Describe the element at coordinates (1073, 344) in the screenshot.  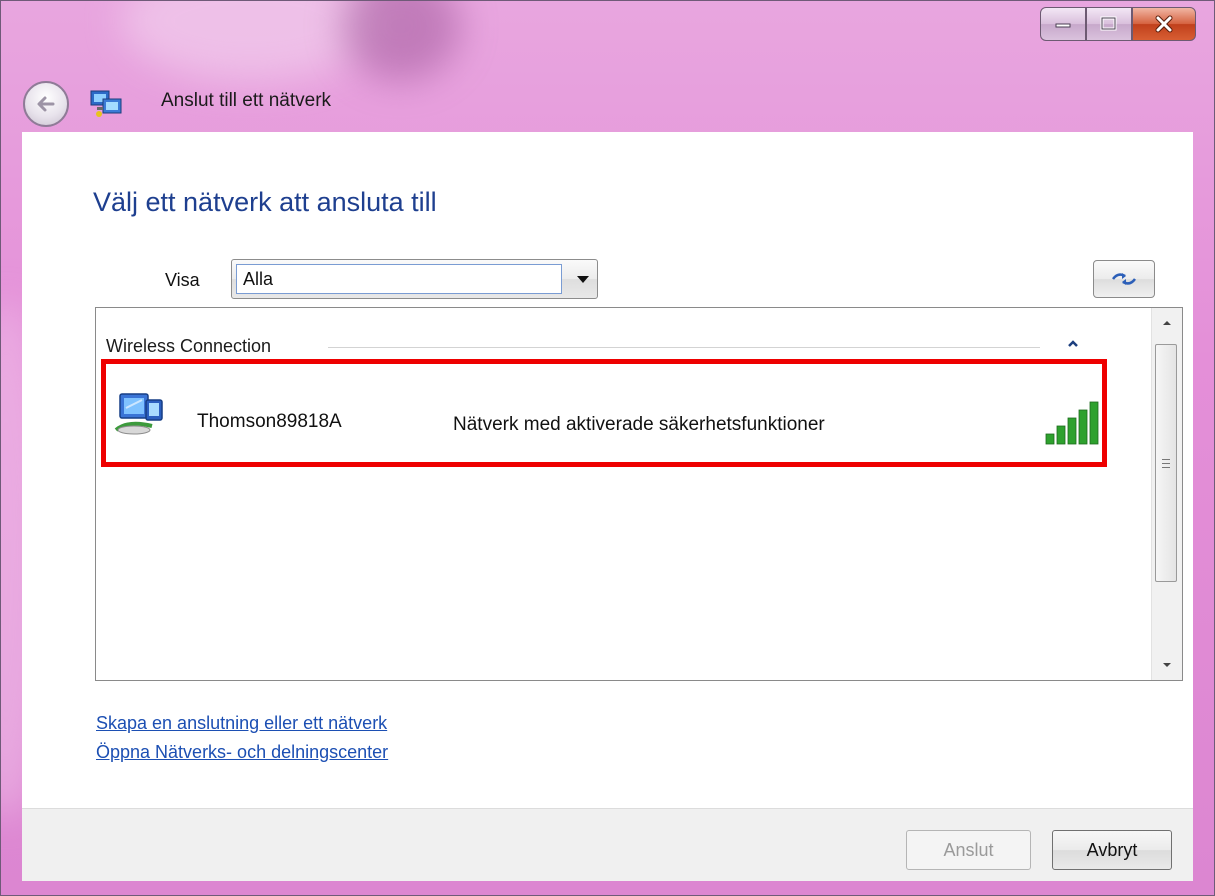
I see `chevron-up-icon` at that location.